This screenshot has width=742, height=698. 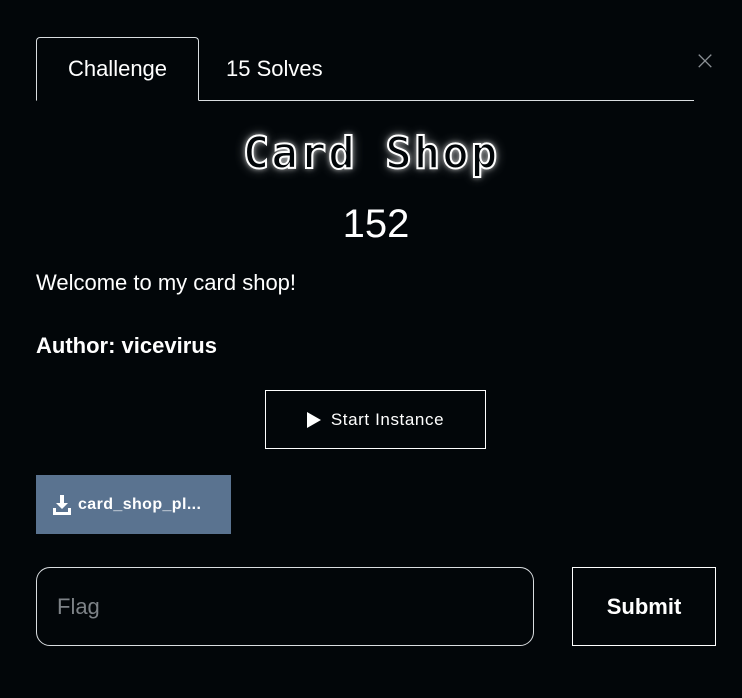 I want to click on challenge-author: Author: vicevirus, so click(x=126, y=345).